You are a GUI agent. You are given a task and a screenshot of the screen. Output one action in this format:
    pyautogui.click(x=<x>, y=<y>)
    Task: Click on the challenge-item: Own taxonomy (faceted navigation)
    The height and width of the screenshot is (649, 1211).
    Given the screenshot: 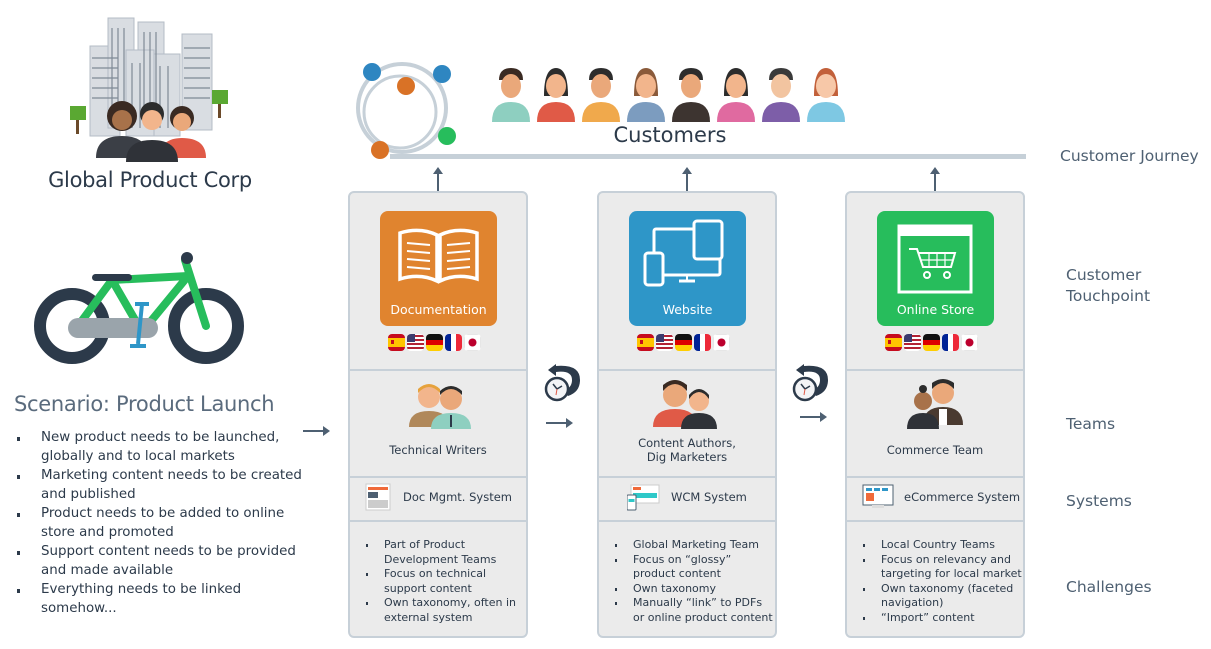 What is the action you would take?
    pyautogui.click(x=942, y=596)
    